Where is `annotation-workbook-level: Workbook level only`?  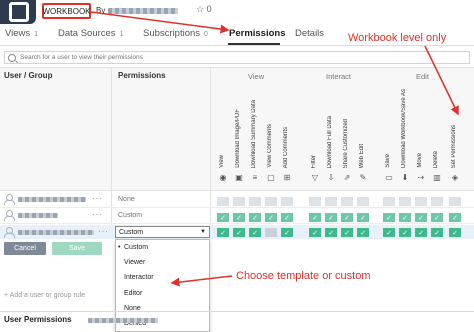
annotation-workbook-level: Workbook level only is located at coordinates (397, 38).